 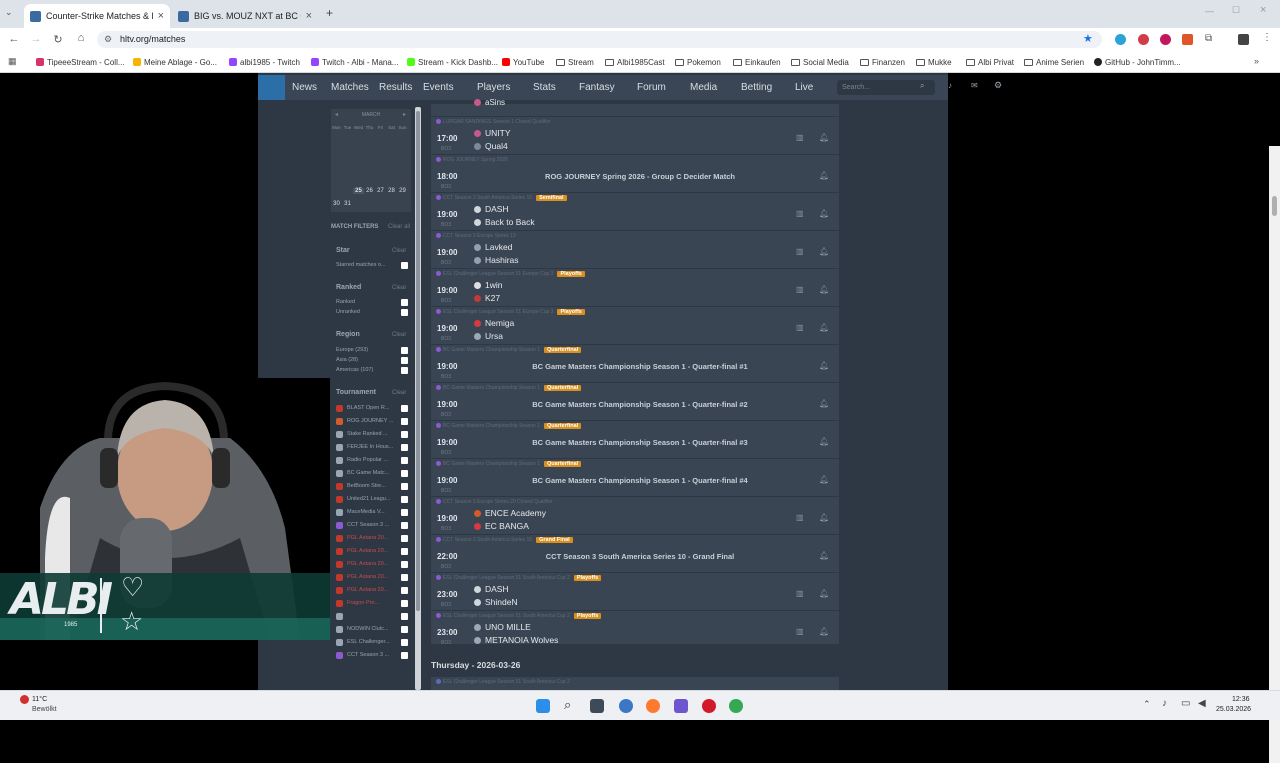 What do you see at coordinates (14, 39) in the screenshot?
I see `back-icon: ←` at bounding box center [14, 39].